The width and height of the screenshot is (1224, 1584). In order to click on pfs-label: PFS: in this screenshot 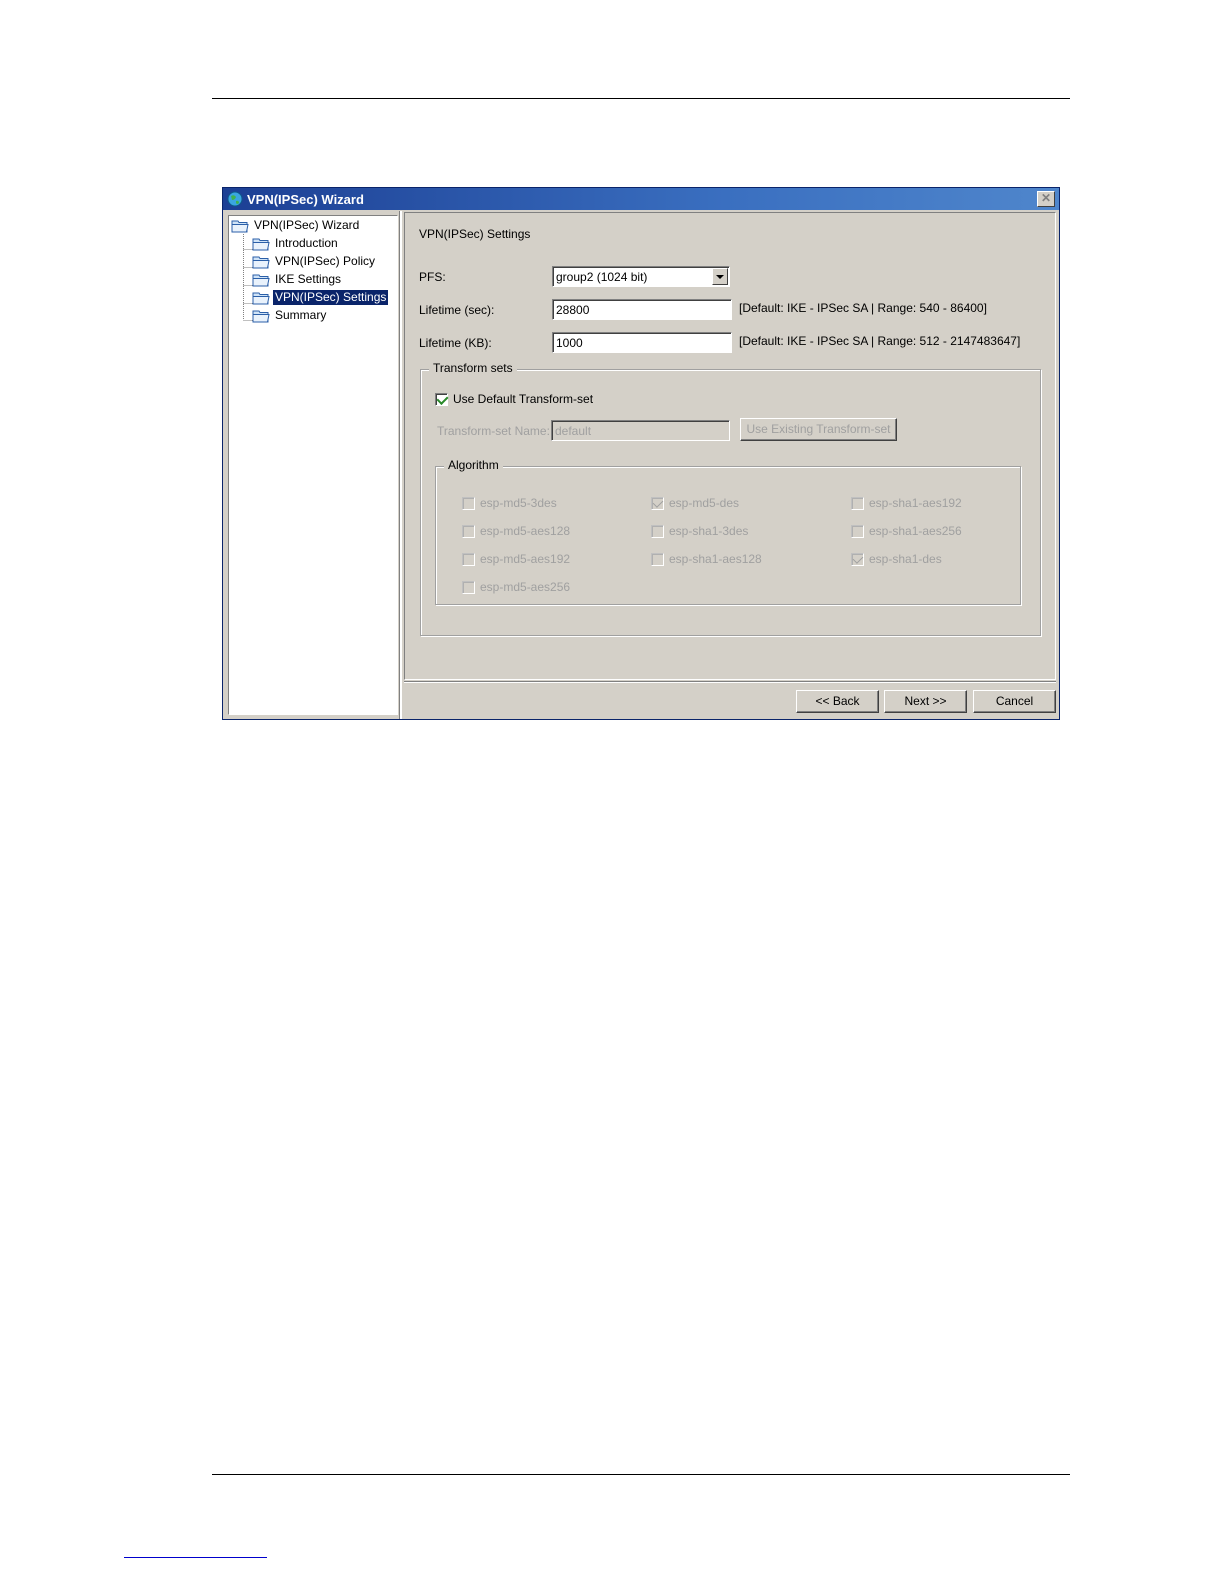, I will do `click(432, 277)`.